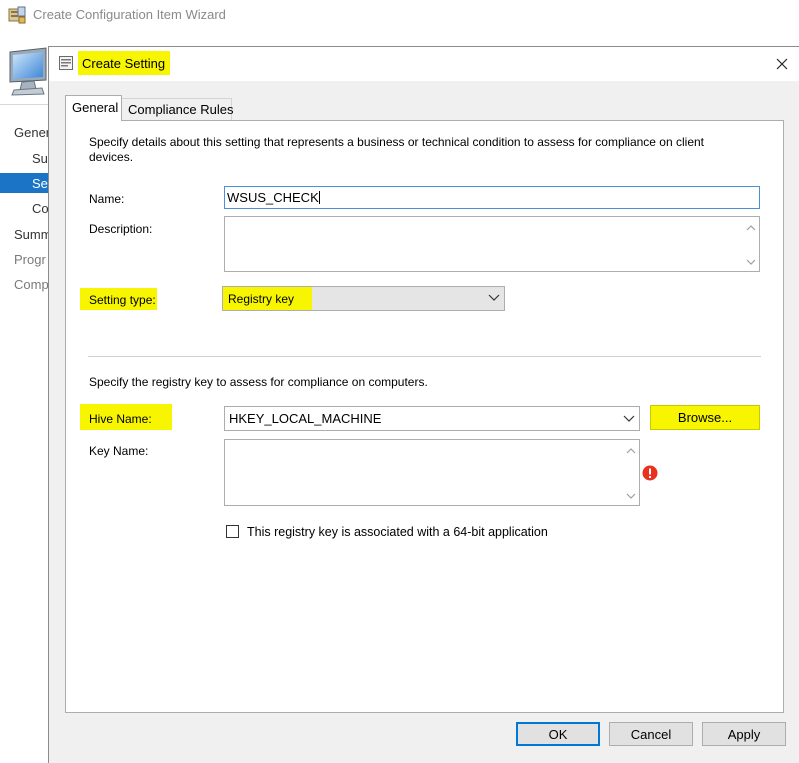  What do you see at coordinates (363, 298) in the screenshot?
I see `setting-type-dropdown: Registry key` at bounding box center [363, 298].